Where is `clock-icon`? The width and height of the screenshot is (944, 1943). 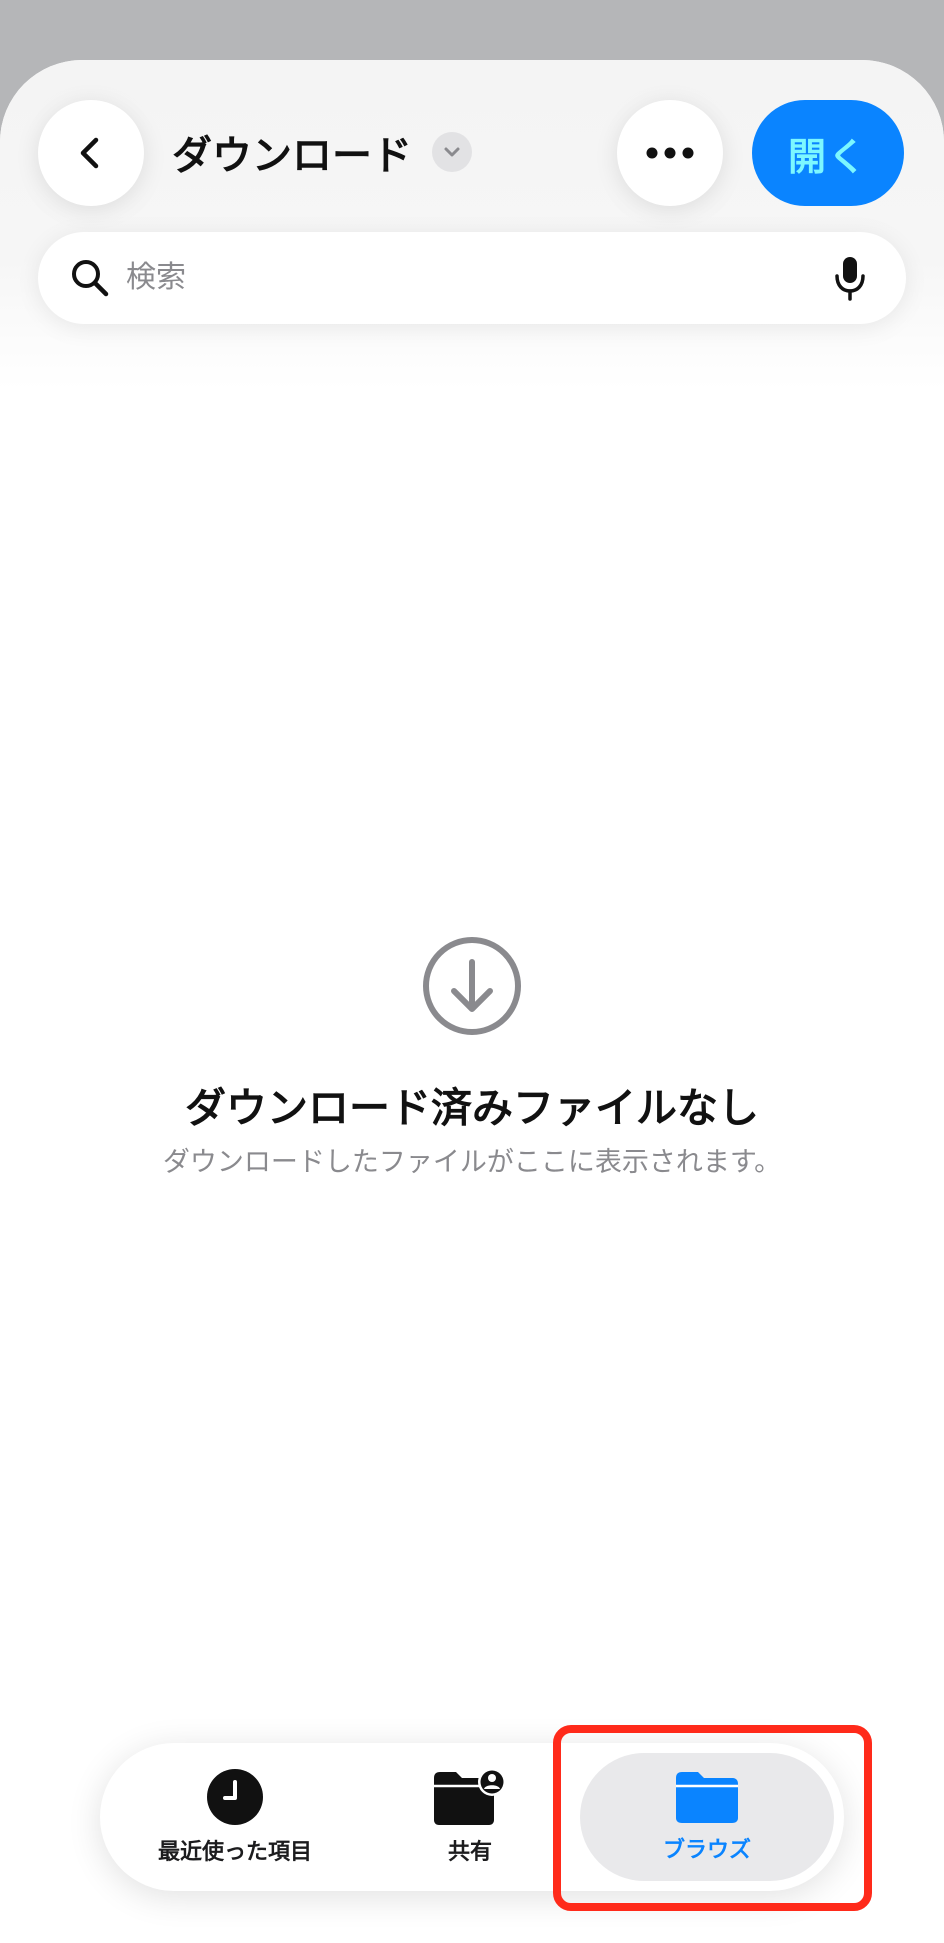
clock-icon is located at coordinates (235, 1797).